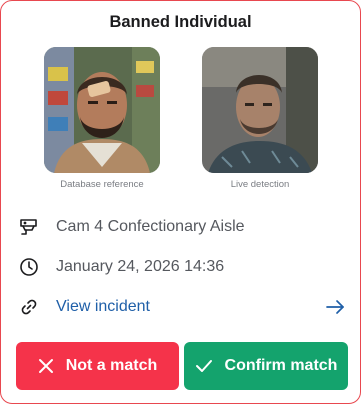  I want to click on timestamp-row: January 24, 2026 14:36, so click(182, 267).